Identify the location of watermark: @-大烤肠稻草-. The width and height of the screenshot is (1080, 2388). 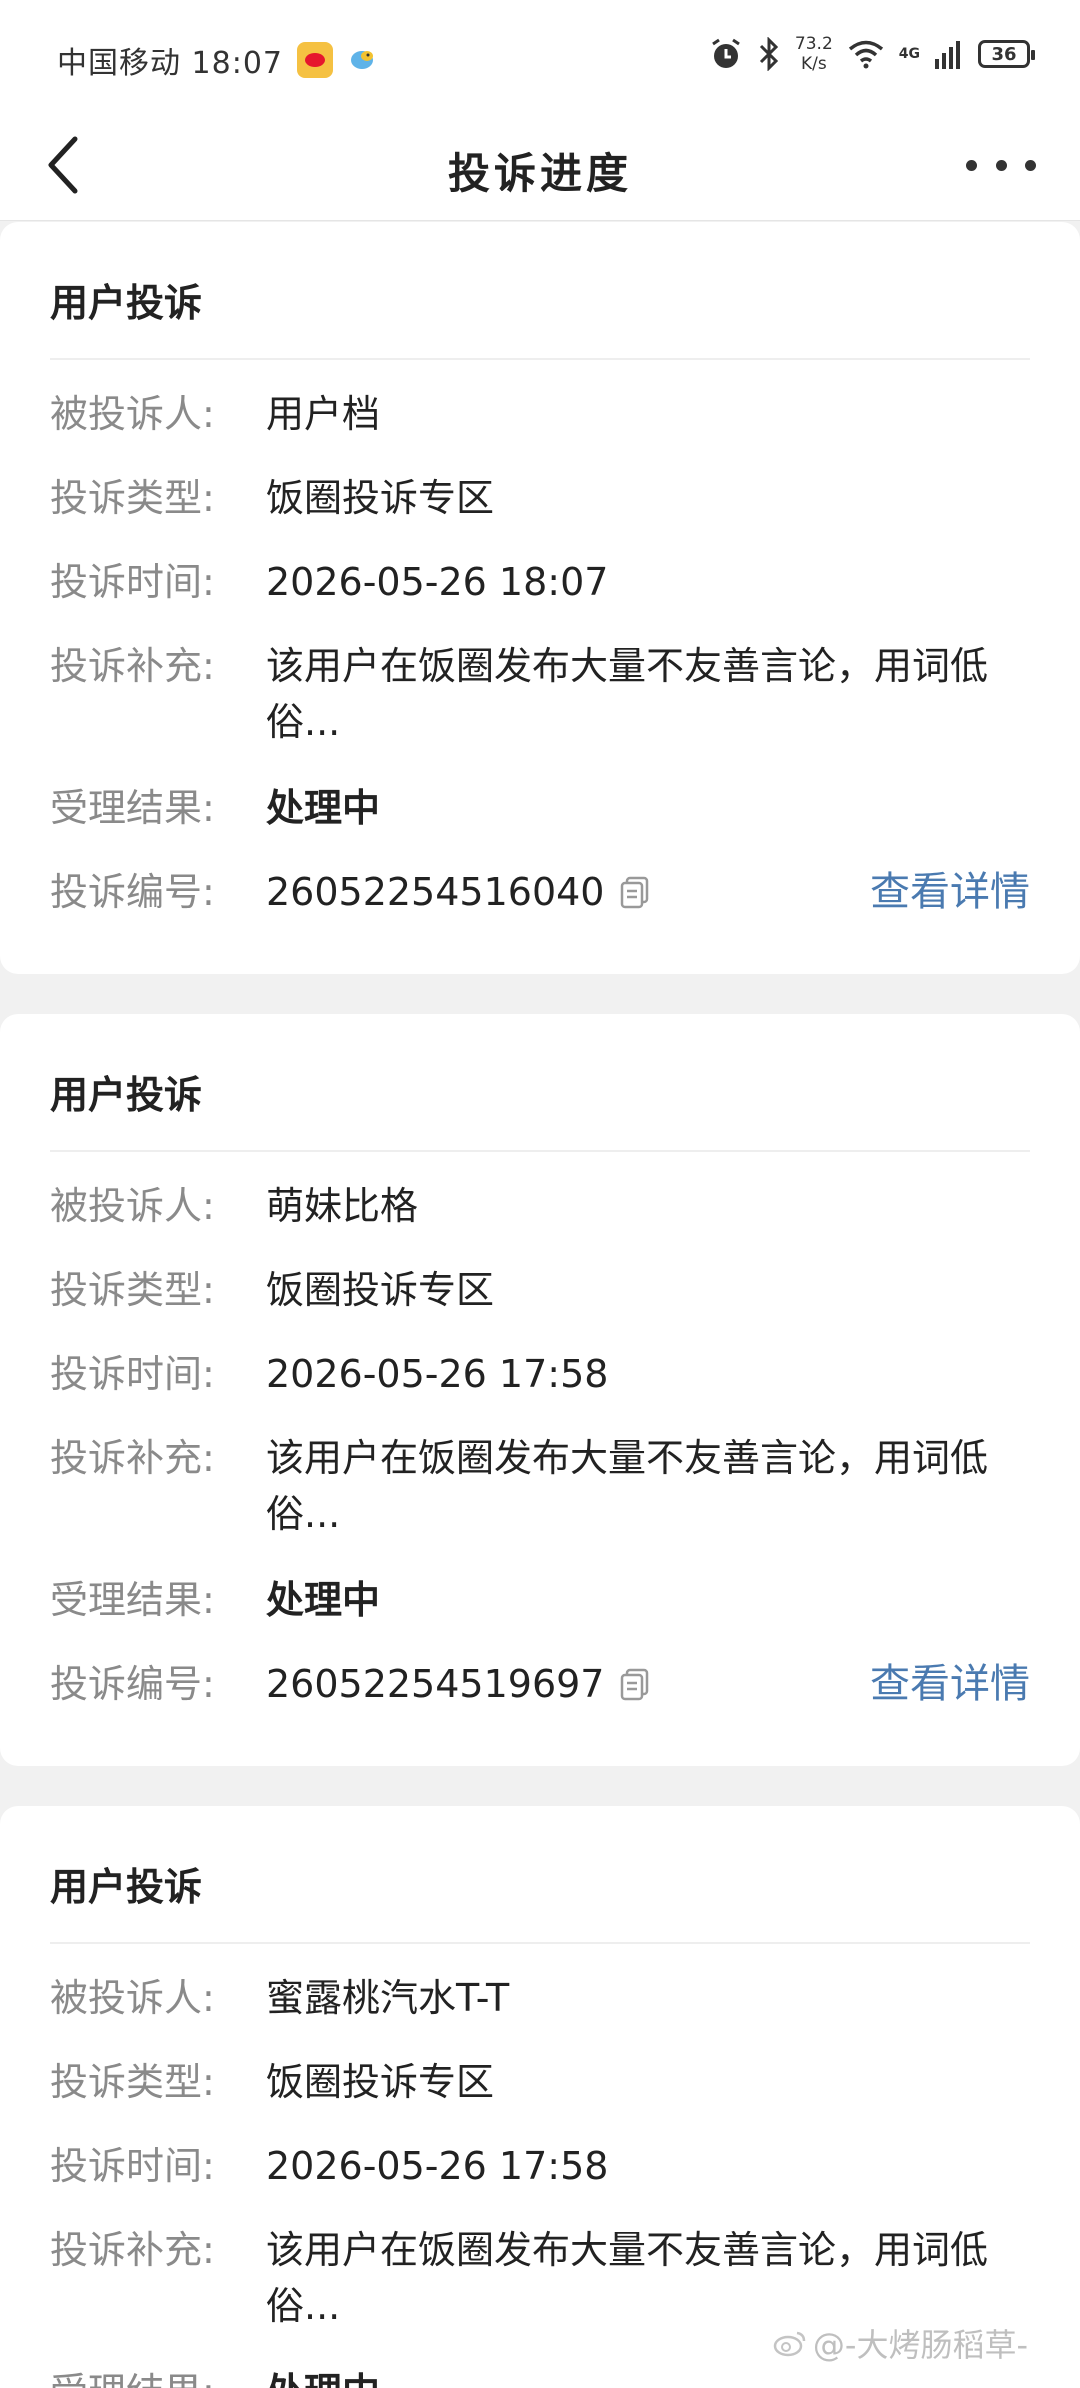
(900, 2343).